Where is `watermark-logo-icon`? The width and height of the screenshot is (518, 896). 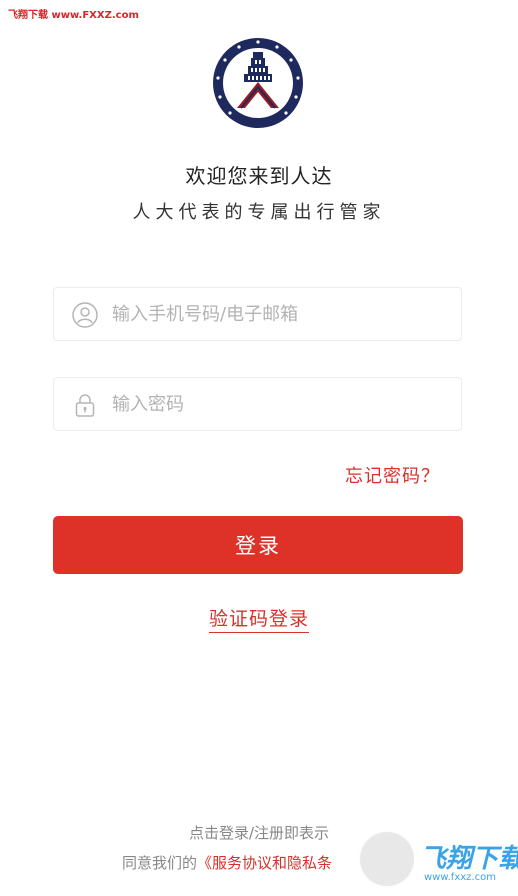
watermark-logo-icon is located at coordinates (387, 859).